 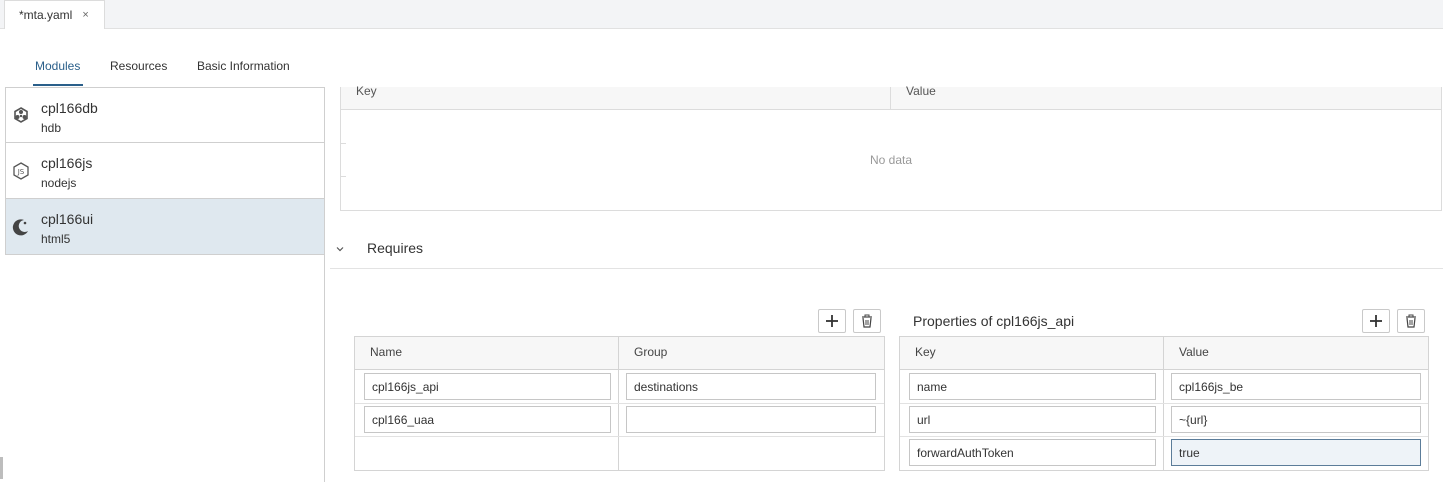 I want to click on editor-tab-strip: *mta.yaml ×, so click(x=721, y=14).